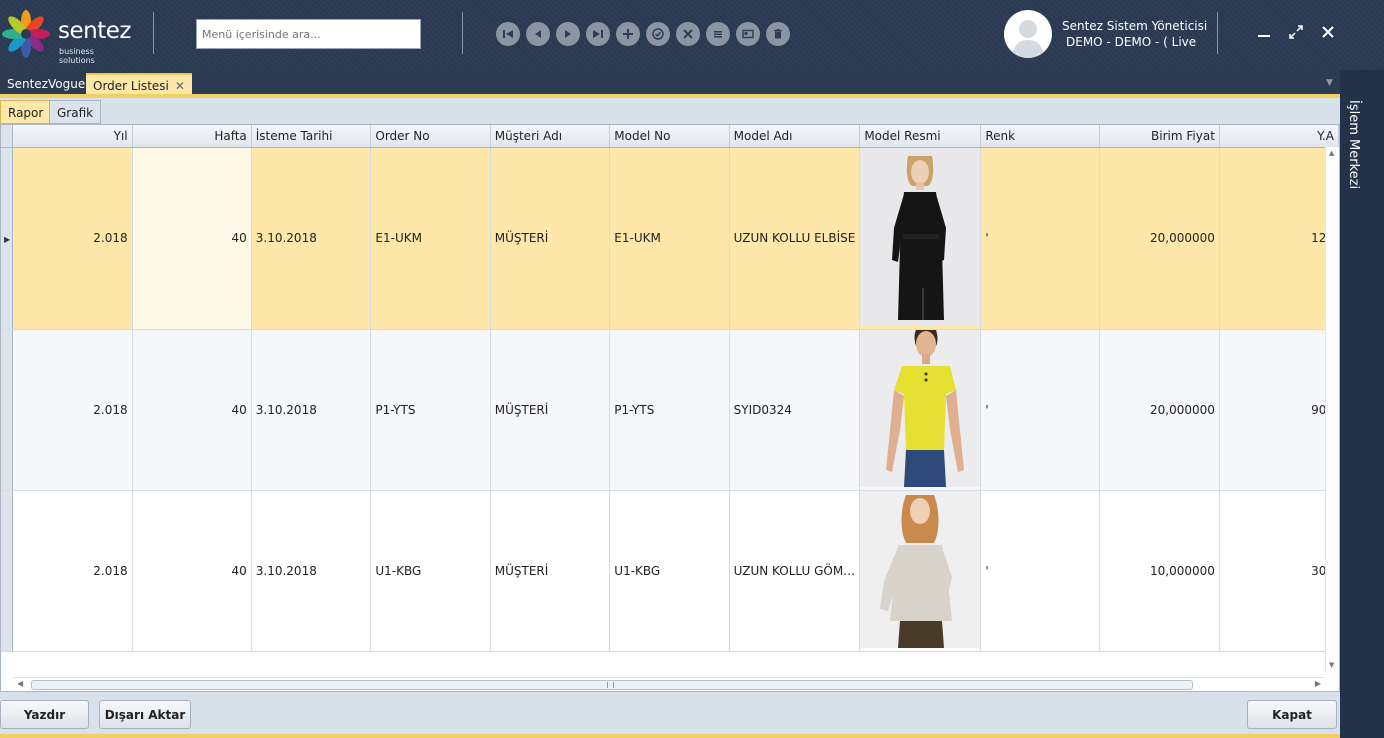 This screenshot has height=738, width=1384. I want to click on first-record-icon, so click(508, 34).